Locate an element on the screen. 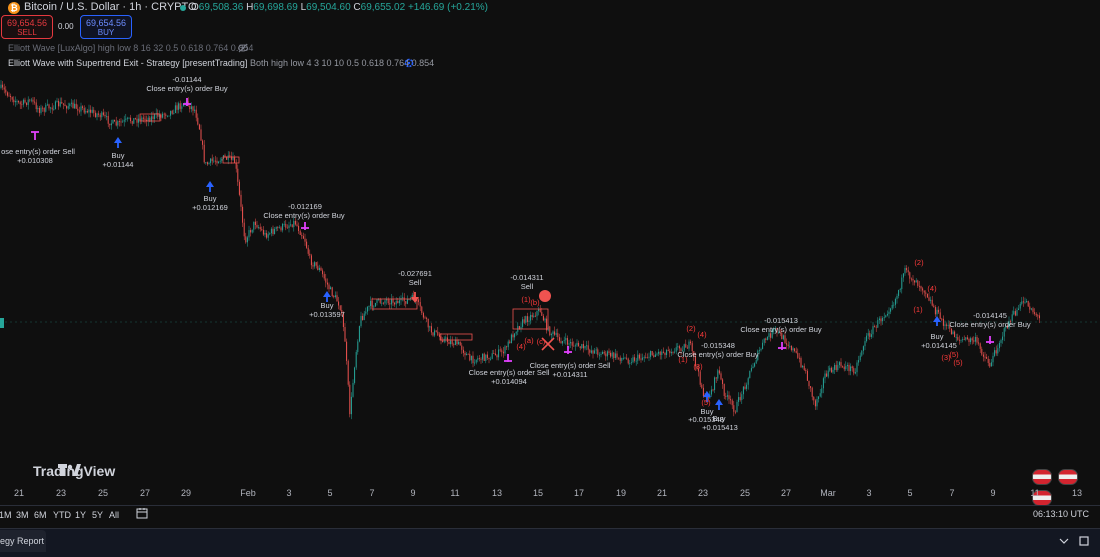 The height and width of the screenshot is (557, 1100). time-axis-tick: 7 is located at coordinates (372, 493).